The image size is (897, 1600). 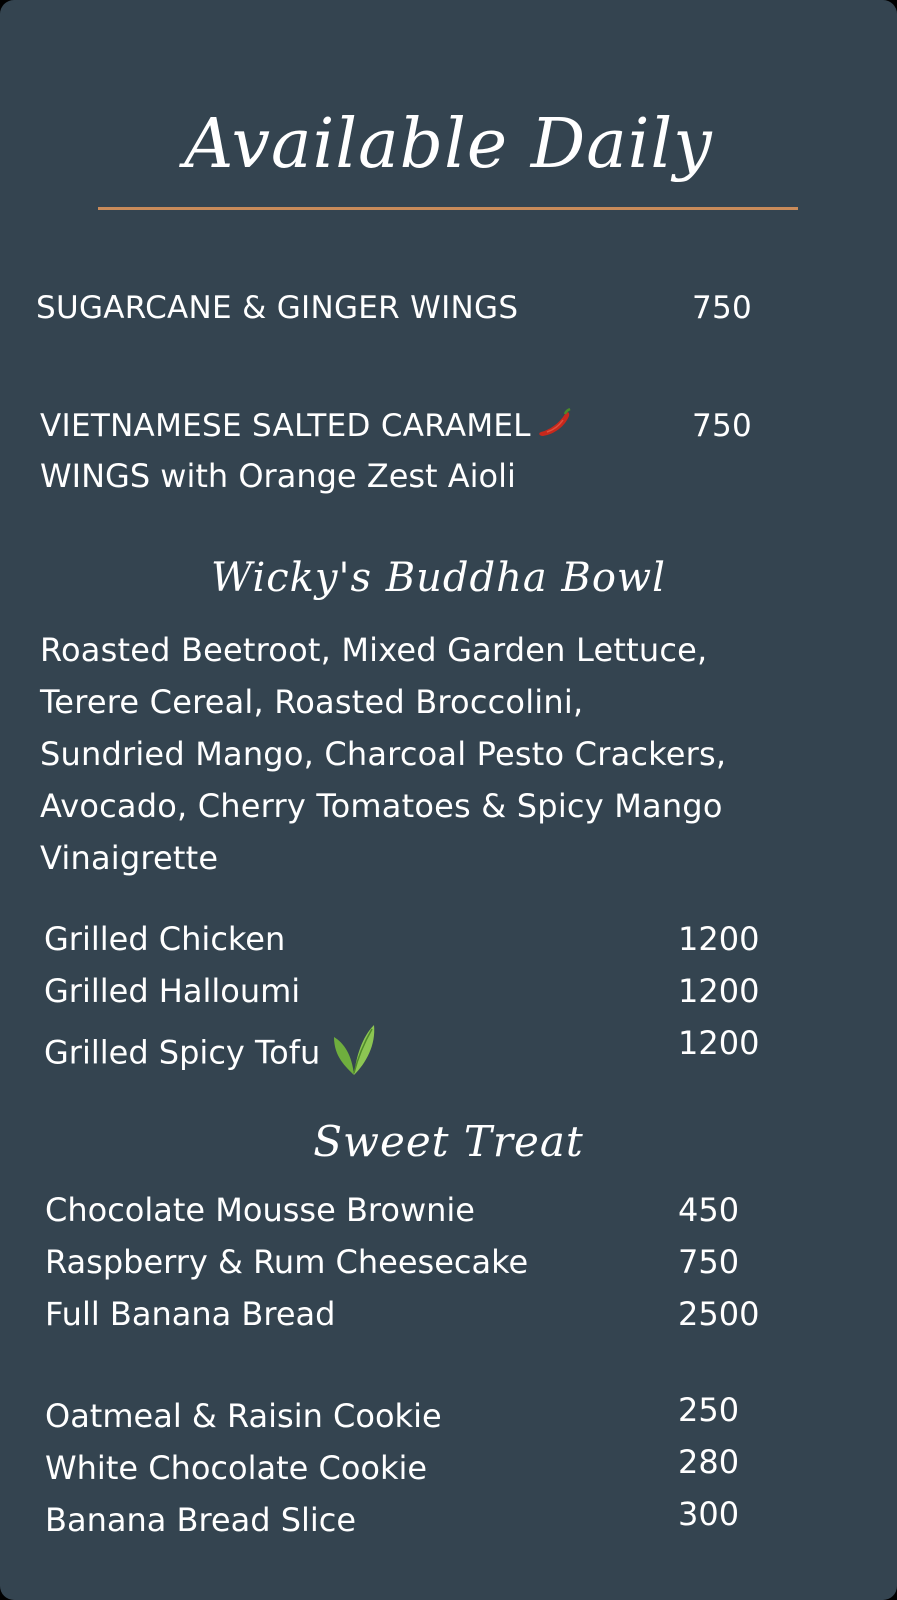 I want to click on item-name: Oatmeal & Raisin Cookie, so click(x=243, y=1416).